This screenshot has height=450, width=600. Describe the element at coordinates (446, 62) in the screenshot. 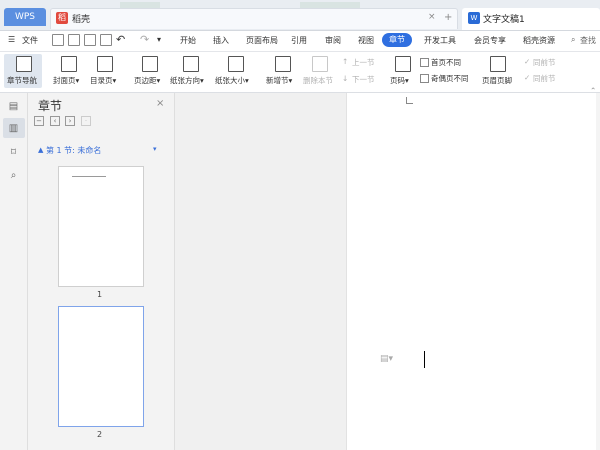

I see `first-page-diff-label: 首页不同` at that location.